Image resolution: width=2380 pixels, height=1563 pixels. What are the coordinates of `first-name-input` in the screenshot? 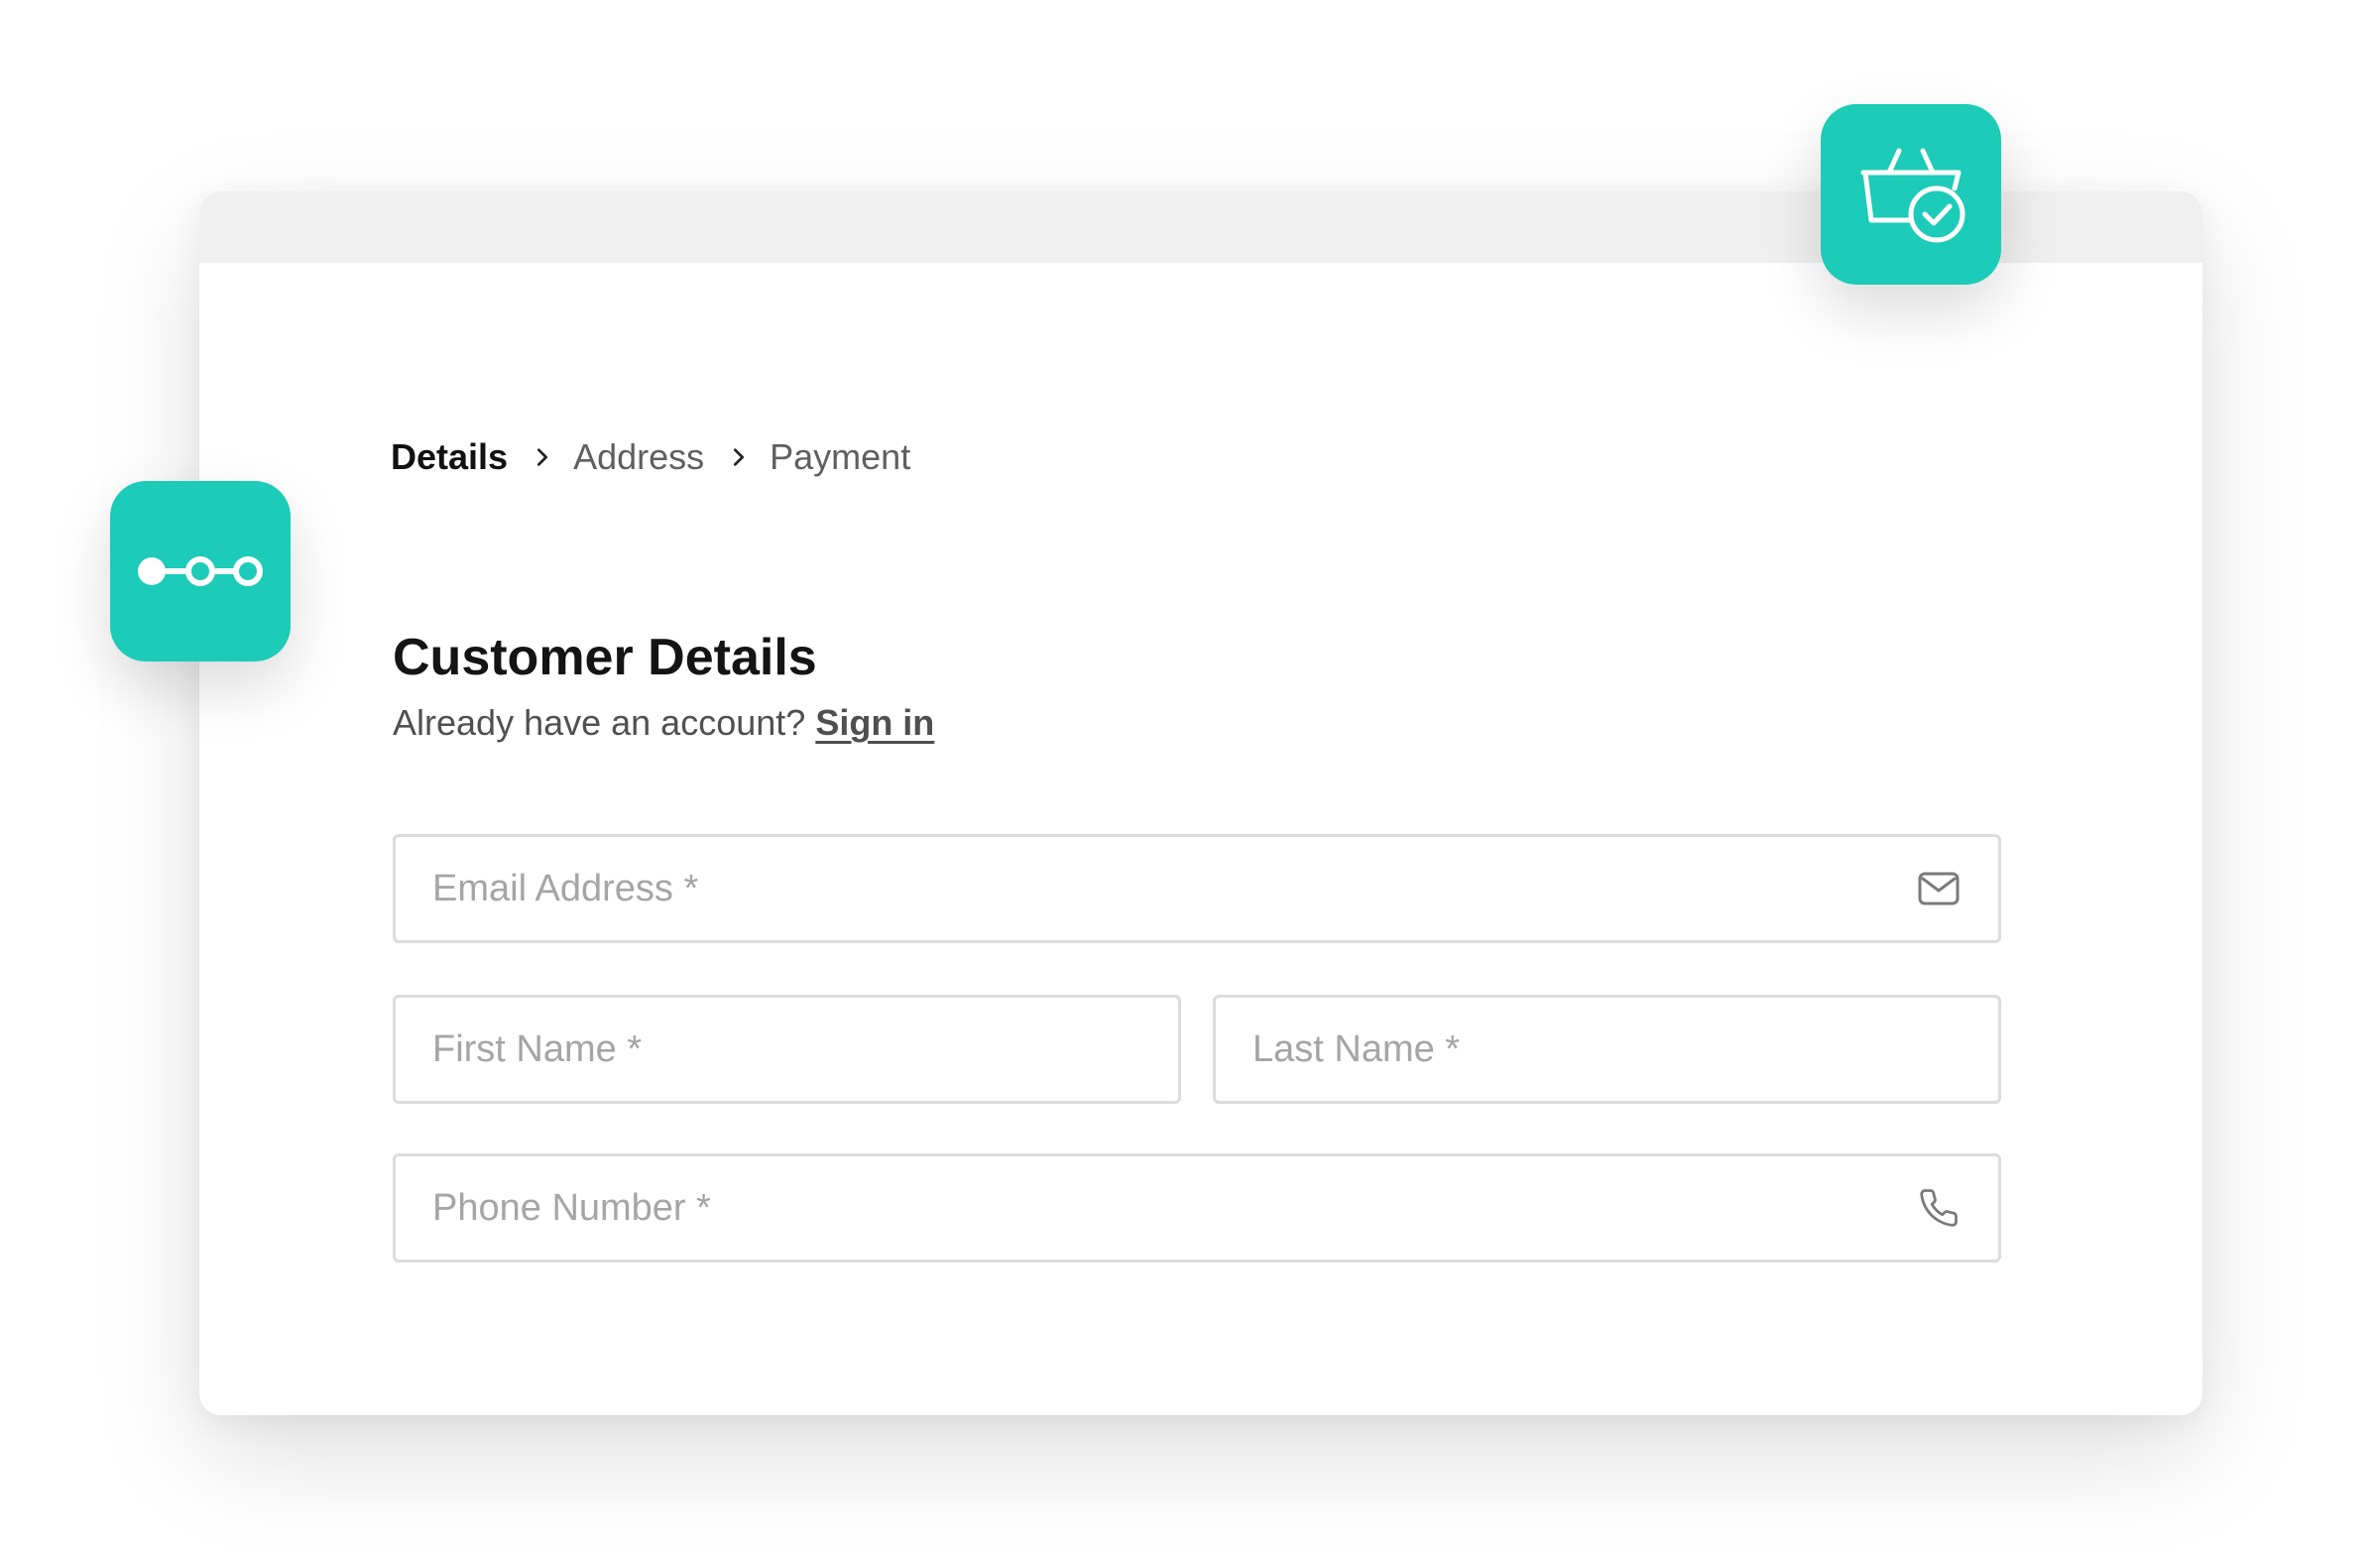 It's located at (787, 1049).